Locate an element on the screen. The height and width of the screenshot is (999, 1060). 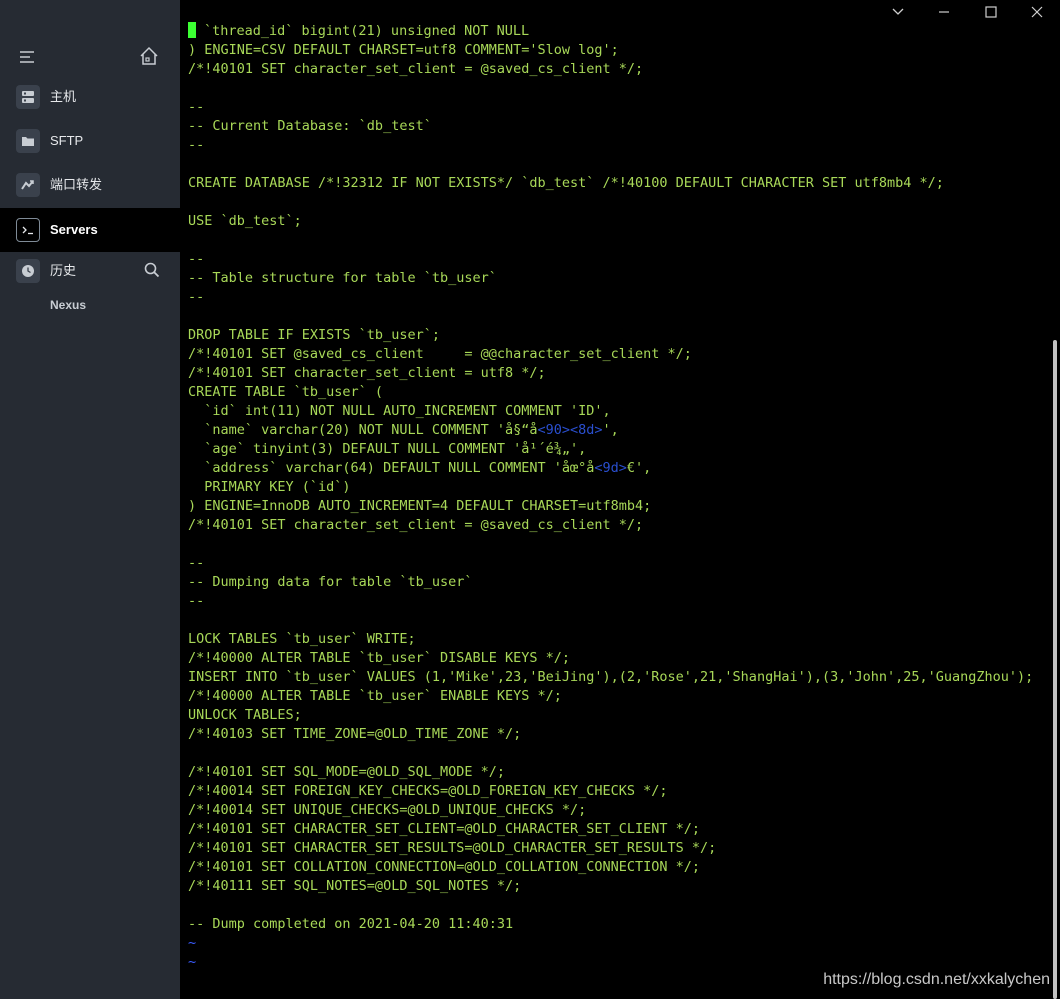
terminal-line: /*!40101 SET SQL_MODE=@OLD_SQL_MODE */; is located at coordinates (346, 772).